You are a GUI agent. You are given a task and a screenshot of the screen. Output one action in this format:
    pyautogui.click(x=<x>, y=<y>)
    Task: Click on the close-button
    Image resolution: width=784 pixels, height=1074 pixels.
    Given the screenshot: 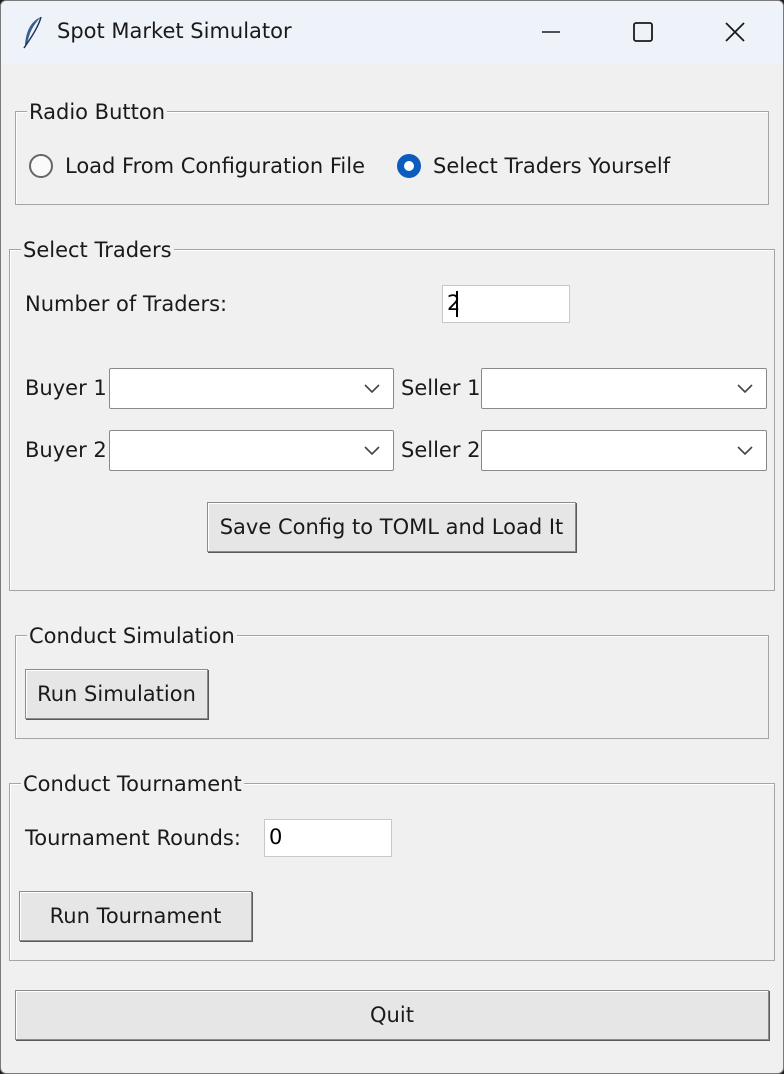 What is the action you would take?
    pyautogui.click(x=735, y=32)
    